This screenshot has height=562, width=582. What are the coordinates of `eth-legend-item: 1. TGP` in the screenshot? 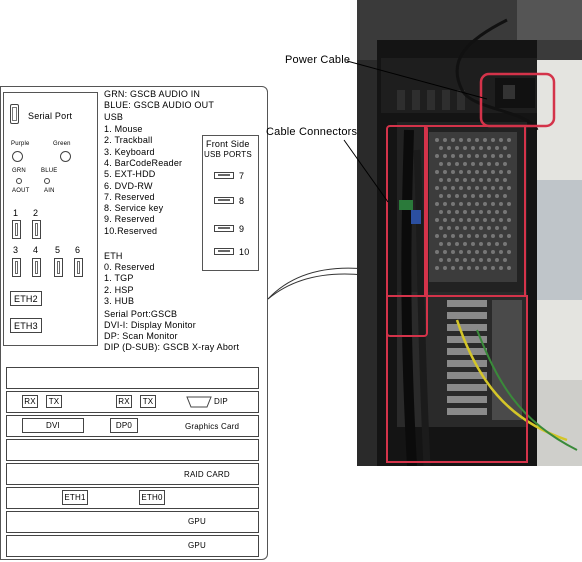 It's located at (119, 278).